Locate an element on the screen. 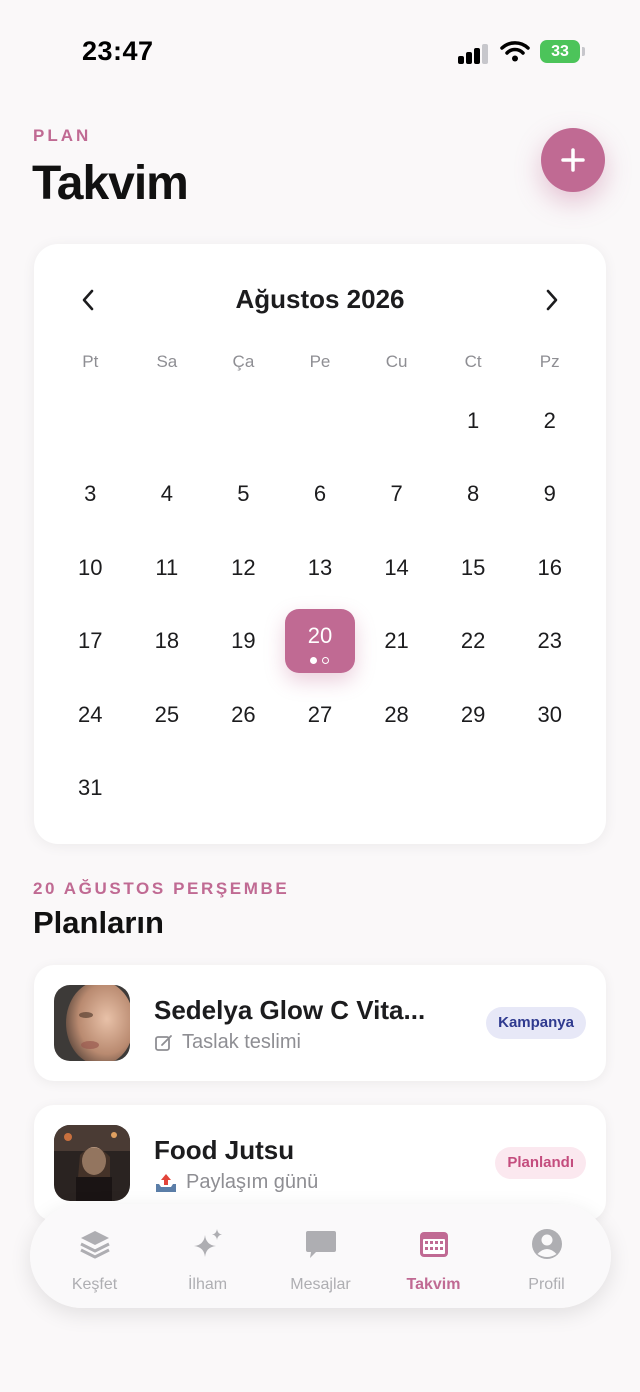 Image resolution: width=640 pixels, height=1392 pixels. day-cell: 12 is located at coordinates (243, 568).